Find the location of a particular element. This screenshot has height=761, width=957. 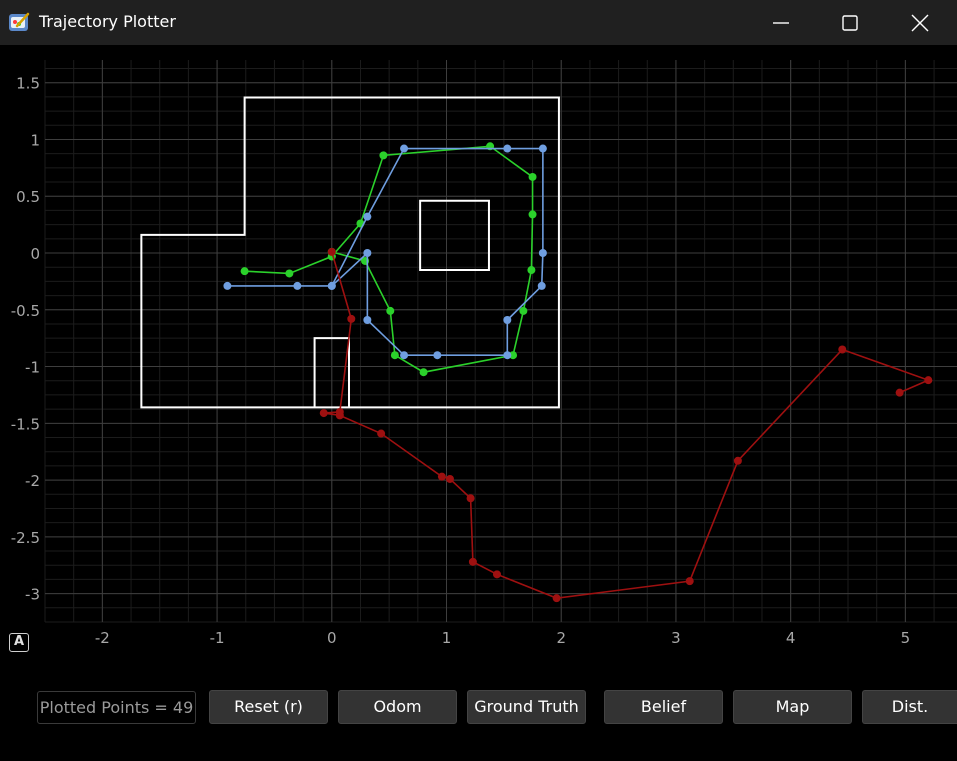

reset-button: Reset (r) is located at coordinates (268, 707).